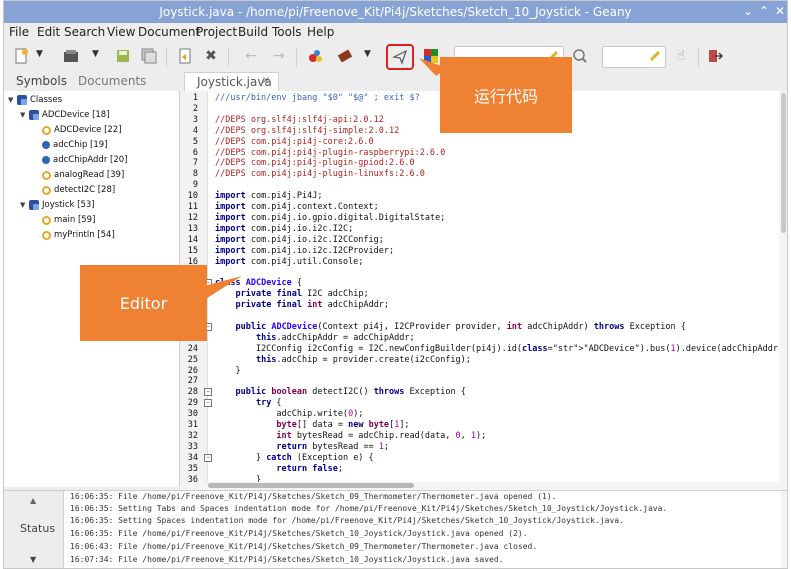 Image resolution: width=791 pixels, height=569 pixels. I want to click on back-icon: ←, so click(251, 56).